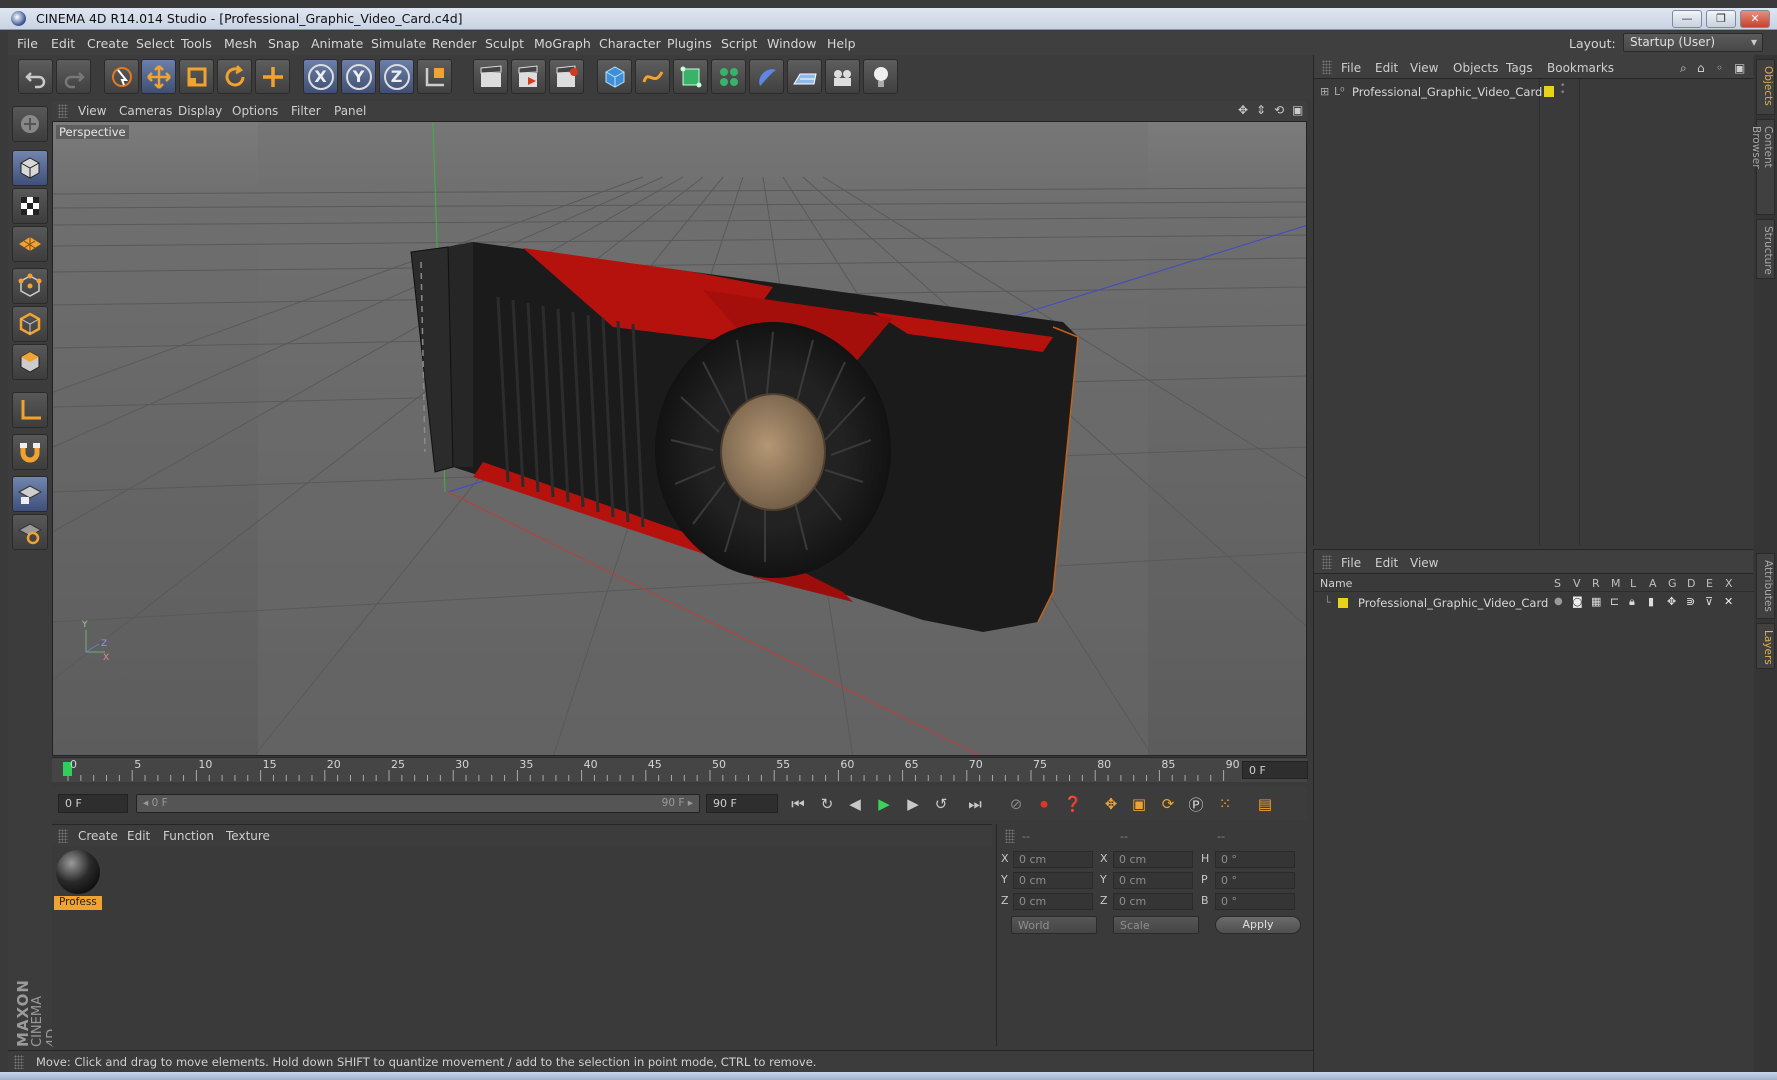 The width and height of the screenshot is (1777, 1080). I want to click on objects-menu-tags: Tags, so click(1519, 68).